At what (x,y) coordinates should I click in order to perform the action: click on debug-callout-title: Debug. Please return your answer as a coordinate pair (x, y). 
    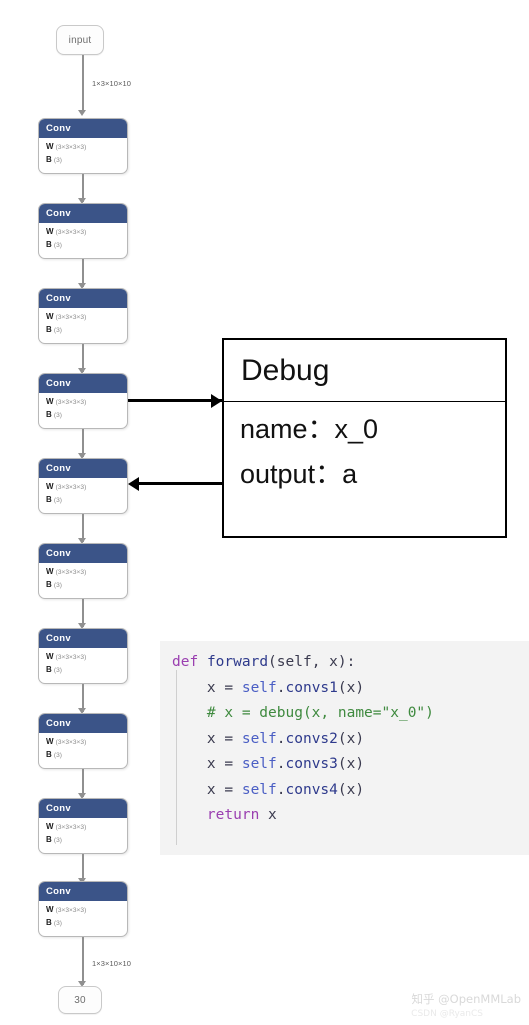
    Looking at the image, I should click on (364, 371).